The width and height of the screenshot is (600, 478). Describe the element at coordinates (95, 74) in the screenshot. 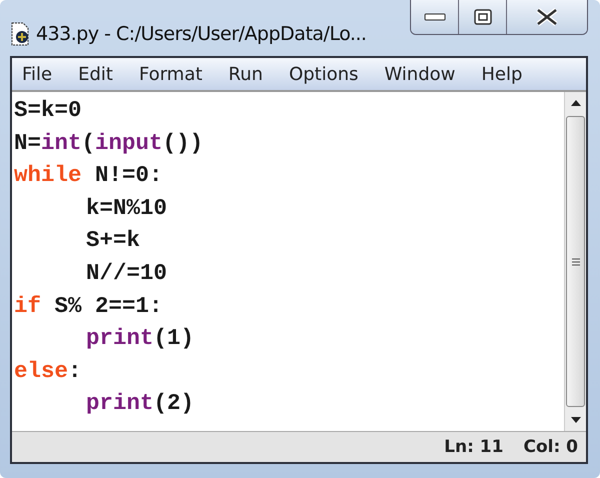

I see `menu-item: Edit` at that location.